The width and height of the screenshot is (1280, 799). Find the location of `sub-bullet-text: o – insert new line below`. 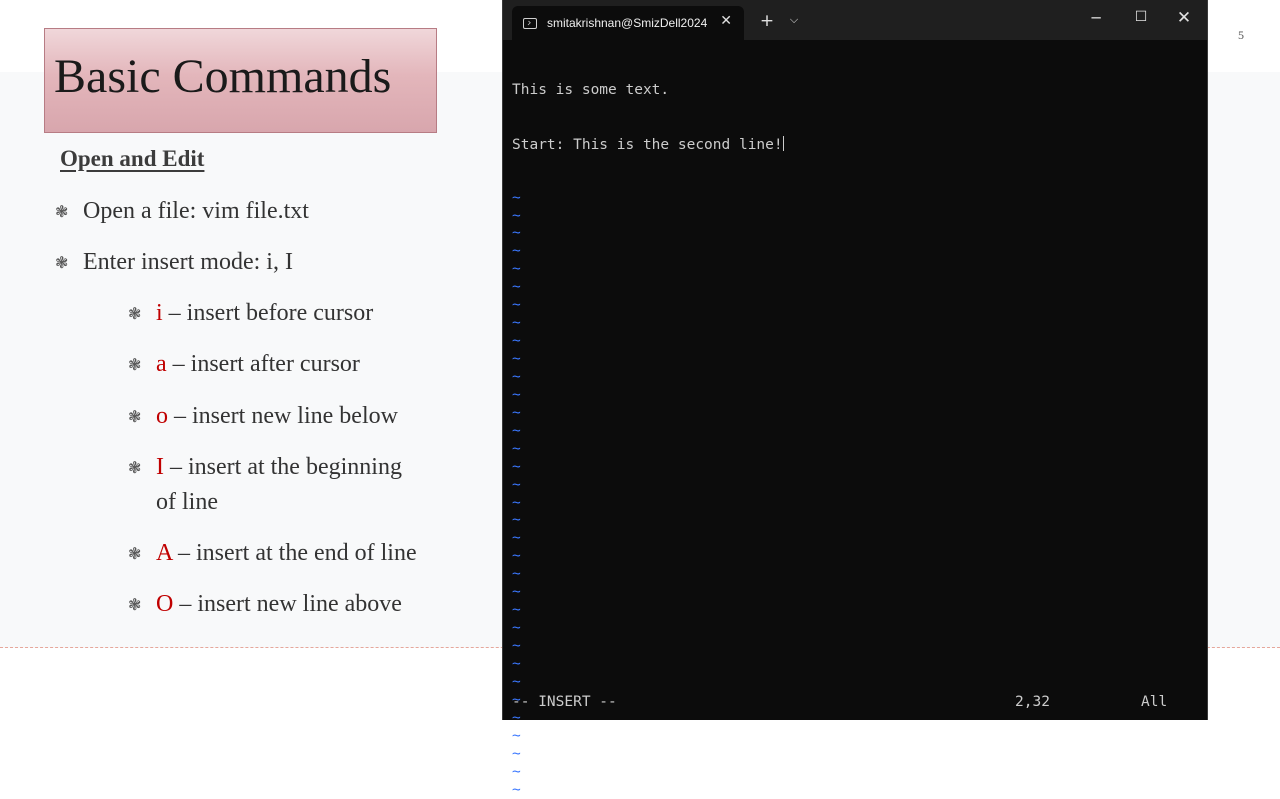

sub-bullet-text: o – insert new line below is located at coordinates (277, 416).